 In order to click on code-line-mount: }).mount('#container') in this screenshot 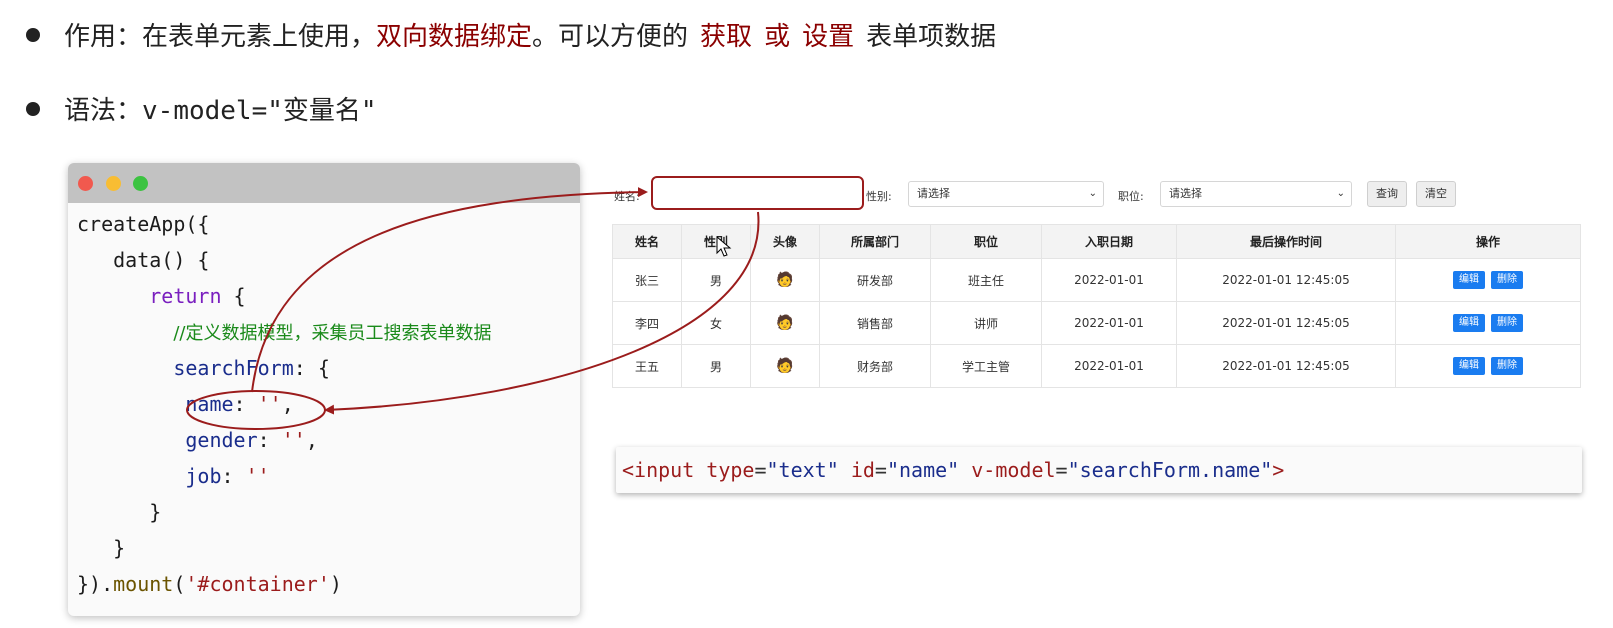, I will do `click(209, 584)`.